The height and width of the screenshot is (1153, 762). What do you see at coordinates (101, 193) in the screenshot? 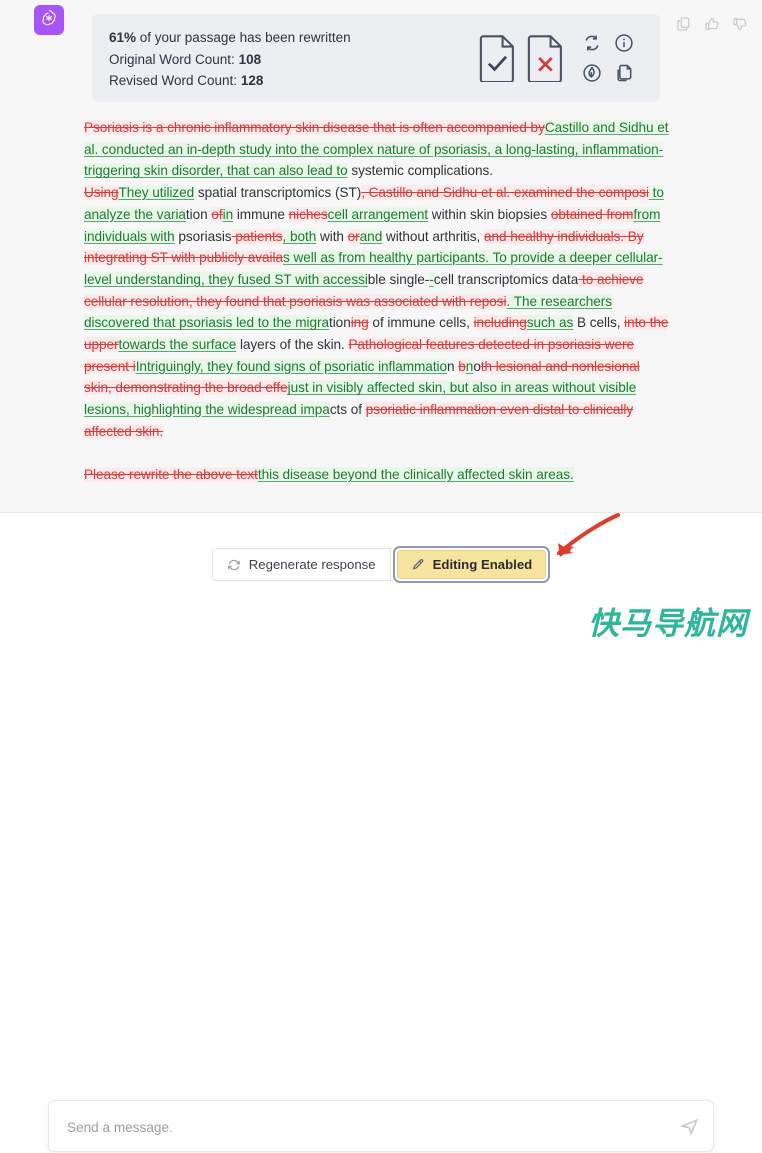
I see `diff-deletion: Using` at bounding box center [101, 193].